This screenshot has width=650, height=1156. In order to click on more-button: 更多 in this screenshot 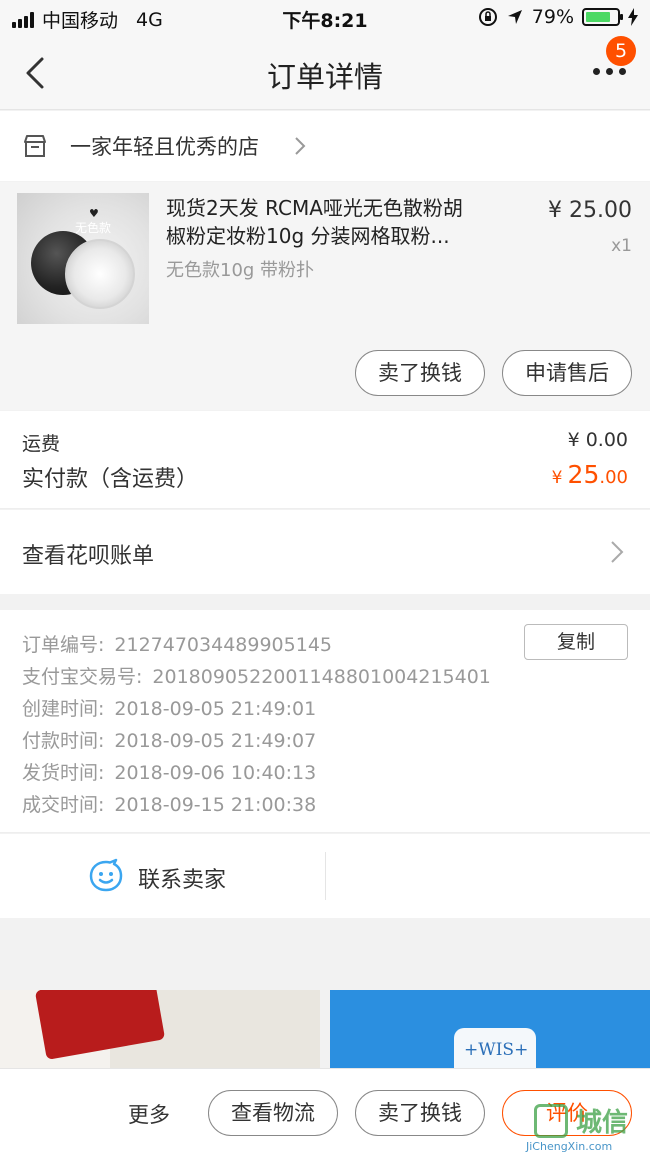, I will do `click(149, 1114)`.